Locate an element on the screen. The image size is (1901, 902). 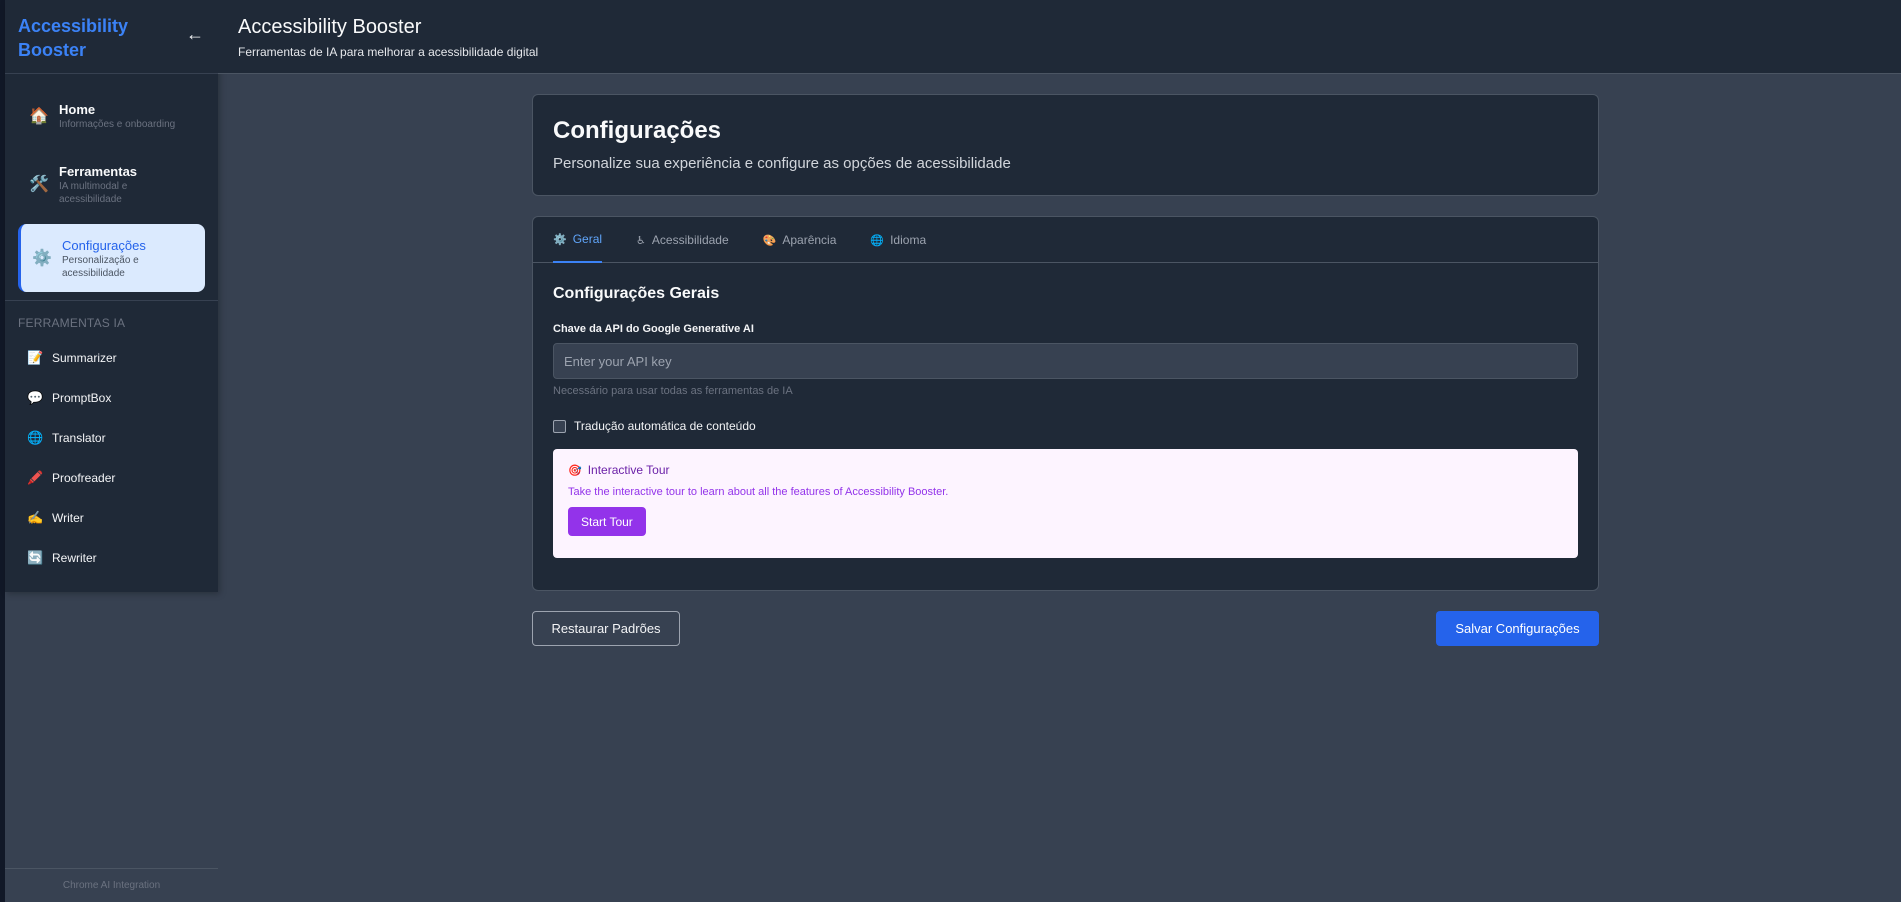
nav-item-text: Home Informações e onboarding is located at coordinates (117, 116).